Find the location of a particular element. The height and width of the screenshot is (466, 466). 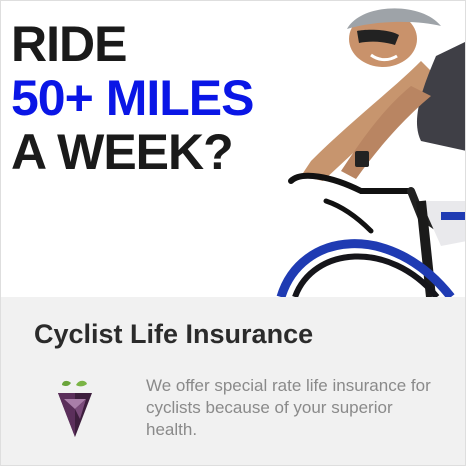

headline-line-3: A WEEK? is located at coordinates (122, 152).